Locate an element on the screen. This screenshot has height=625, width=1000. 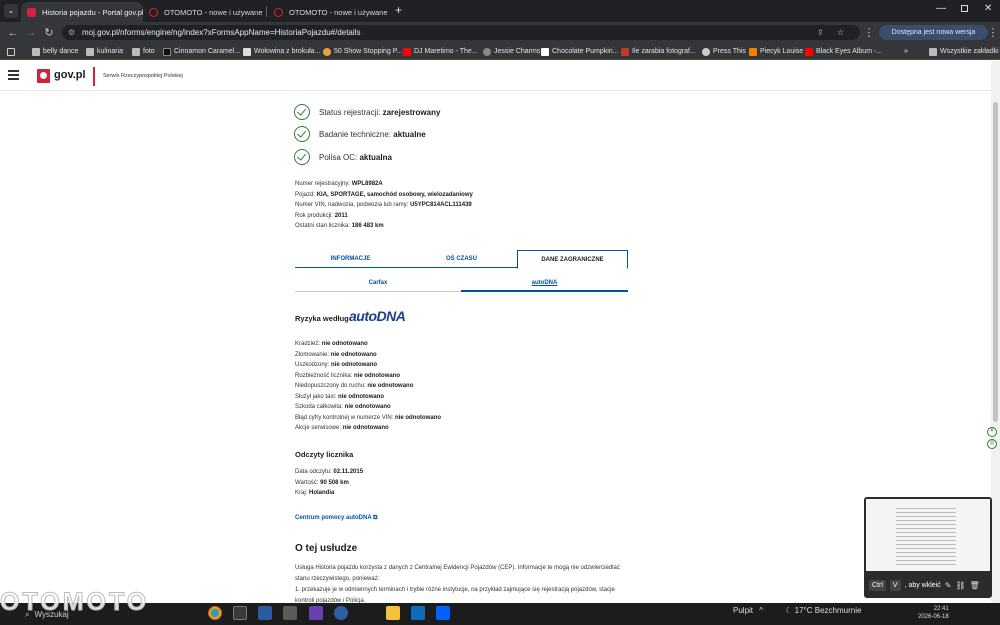
bookmark-piecyk-louise: Piecyk Louise is located at coordinates (776, 51).